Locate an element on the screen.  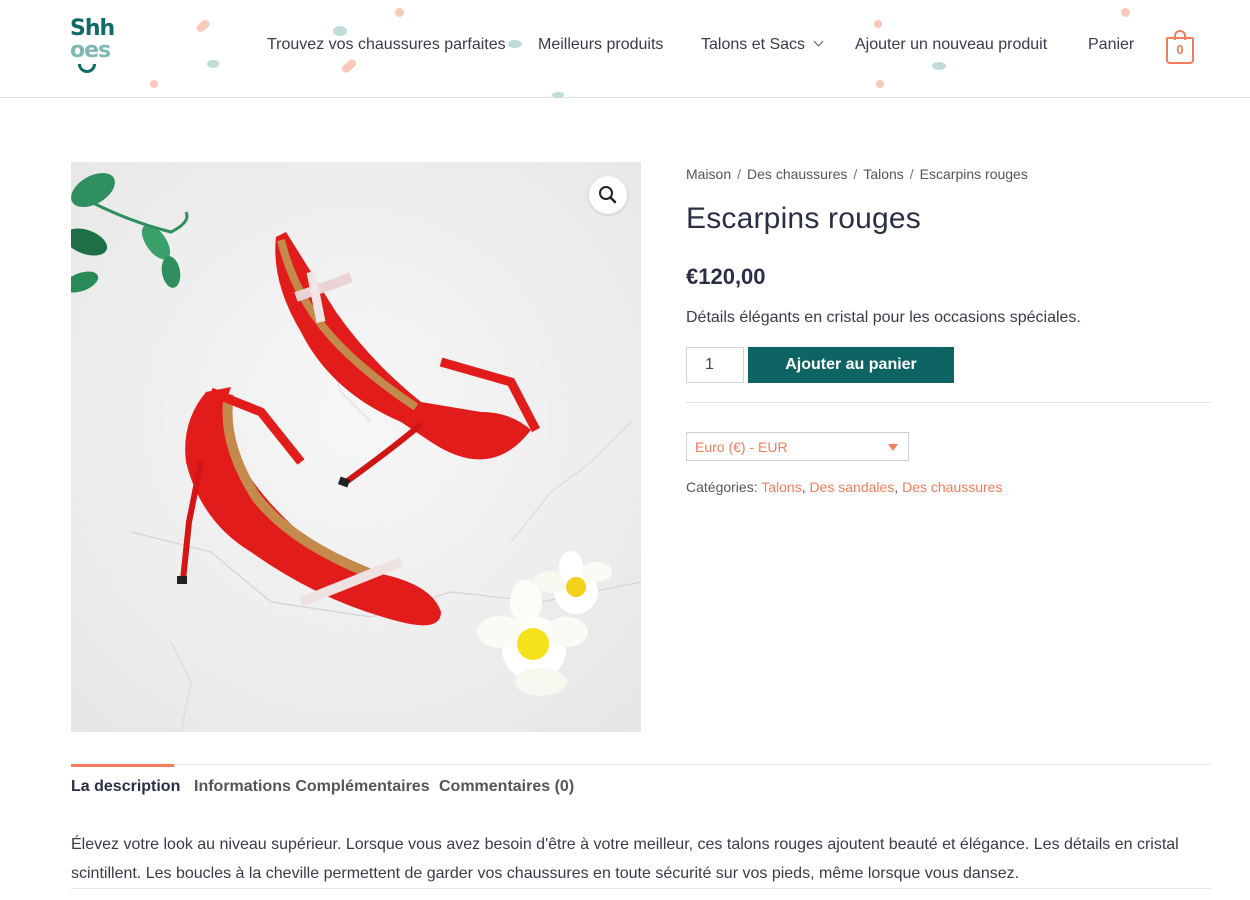
nav-item-find-shoes: Trouvez vos chaussures parfaites is located at coordinates (386, 48).